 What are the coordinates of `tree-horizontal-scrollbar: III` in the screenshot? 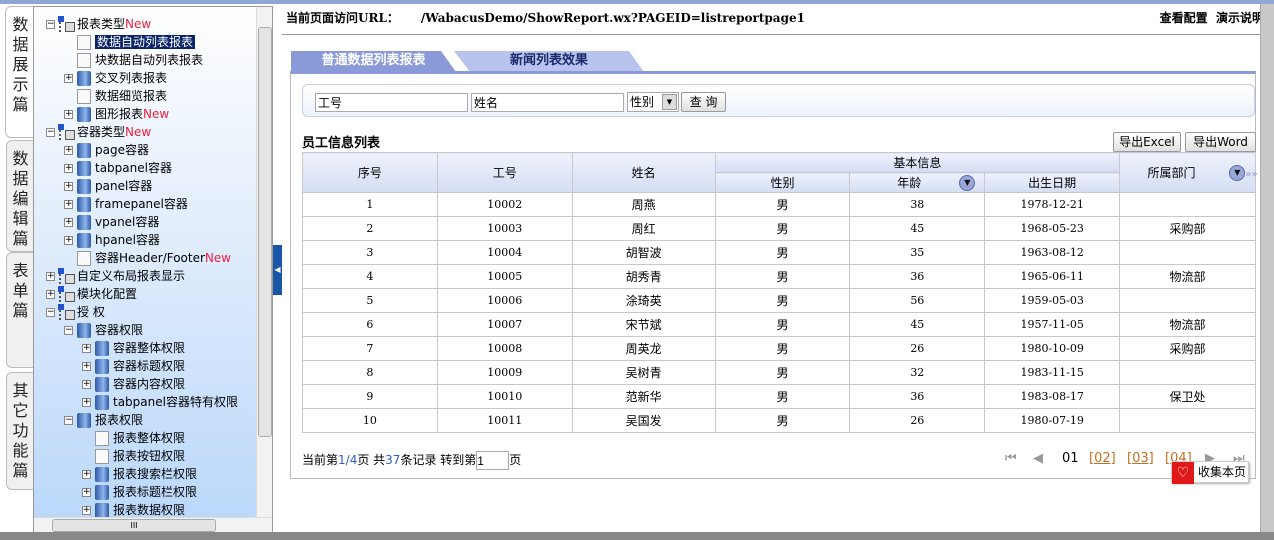 It's located at (153, 525).